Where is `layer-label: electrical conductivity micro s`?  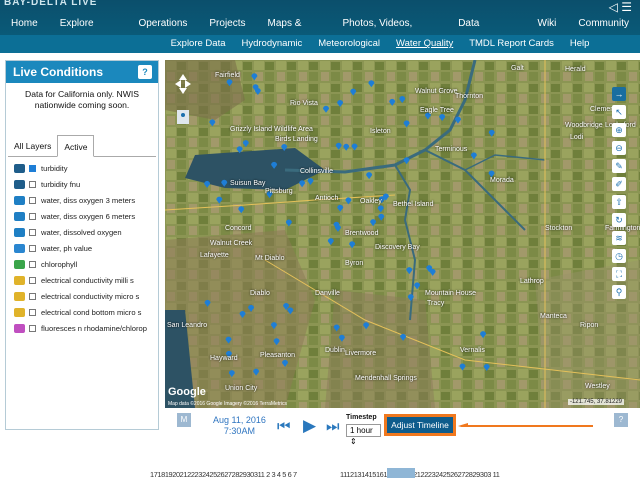 layer-label: electrical conductivity micro s is located at coordinates (90, 296).